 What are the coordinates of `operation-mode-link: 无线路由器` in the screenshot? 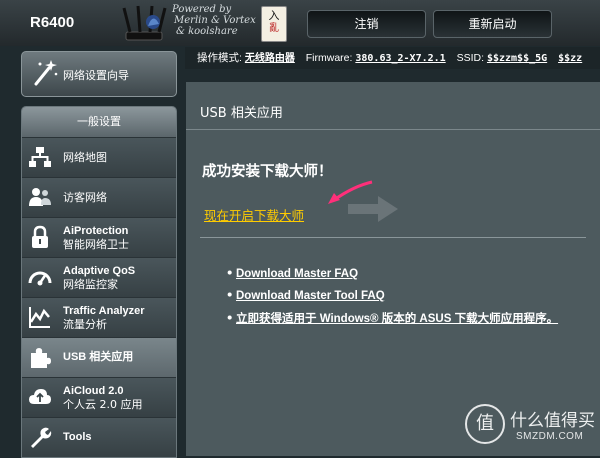 It's located at (270, 58).